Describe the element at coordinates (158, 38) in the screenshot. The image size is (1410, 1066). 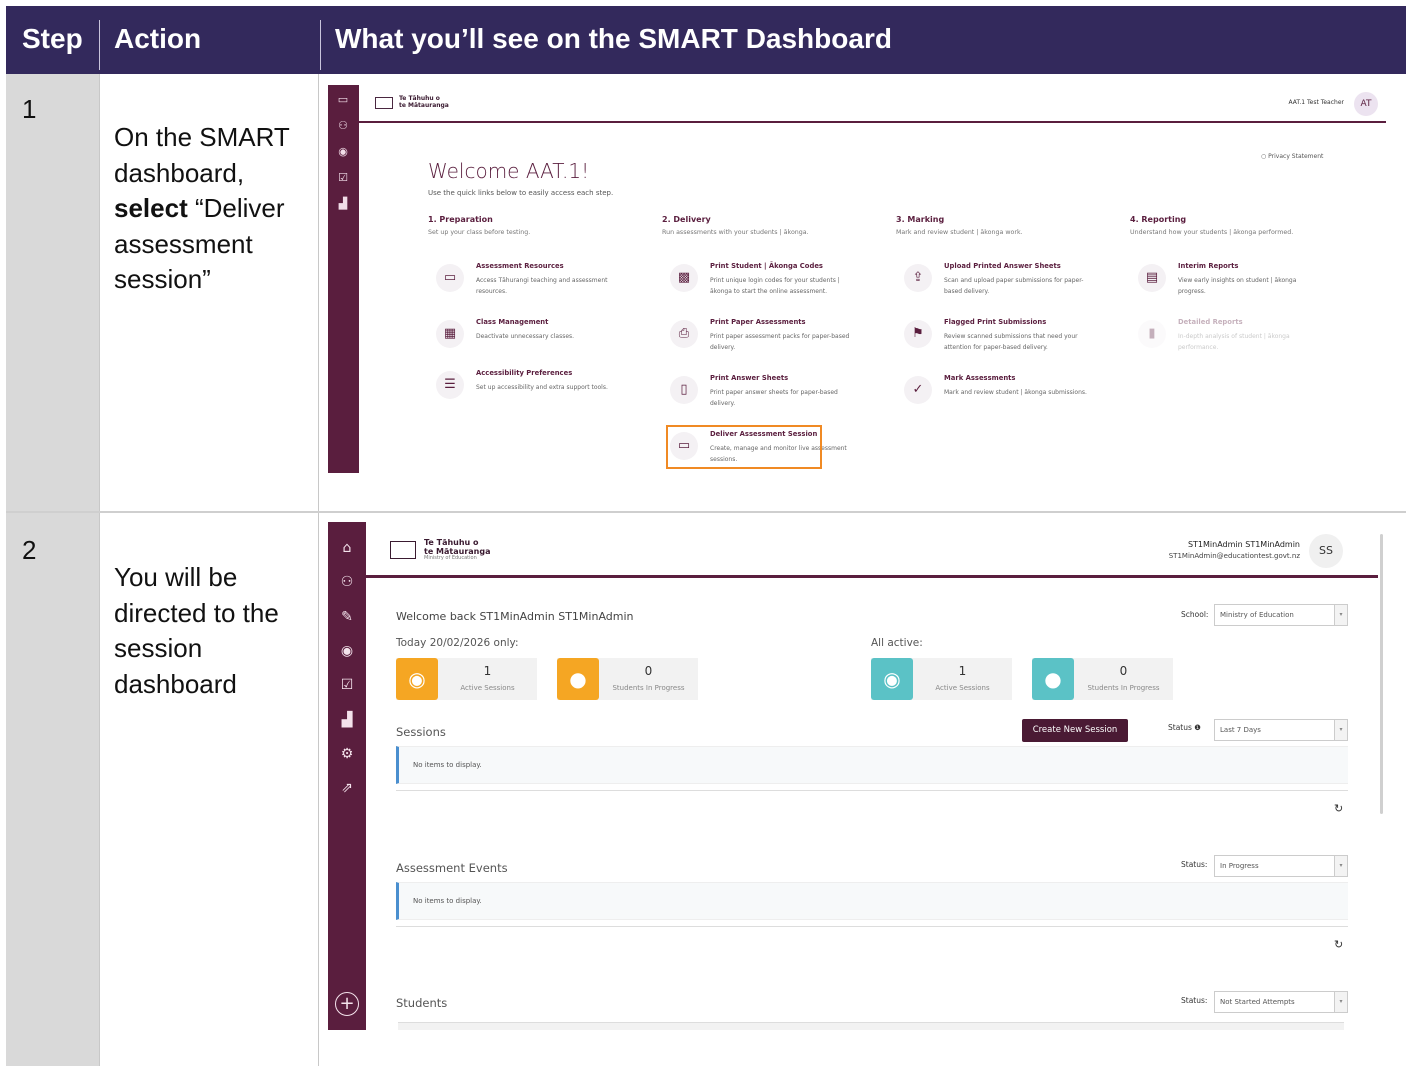
I see `header-action: Action` at that location.